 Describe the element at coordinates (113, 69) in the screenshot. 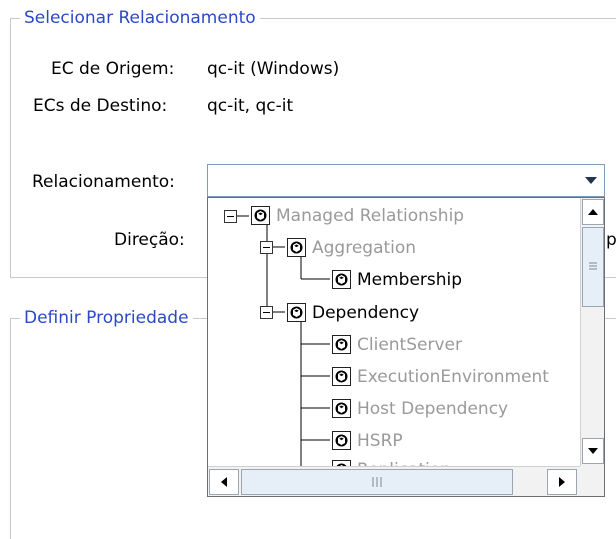

I see `source-ci-label: EC de Origem:` at that location.